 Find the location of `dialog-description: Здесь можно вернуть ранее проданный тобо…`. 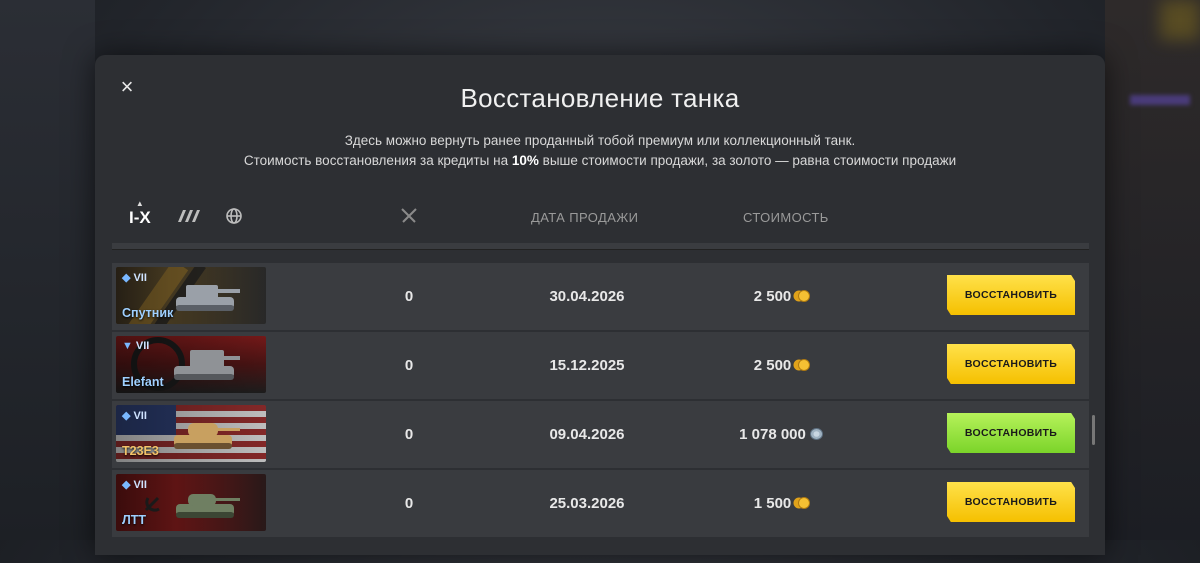

dialog-description: Здесь можно вернуть ранее проданный тобо… is located at coordinates (600, 151).